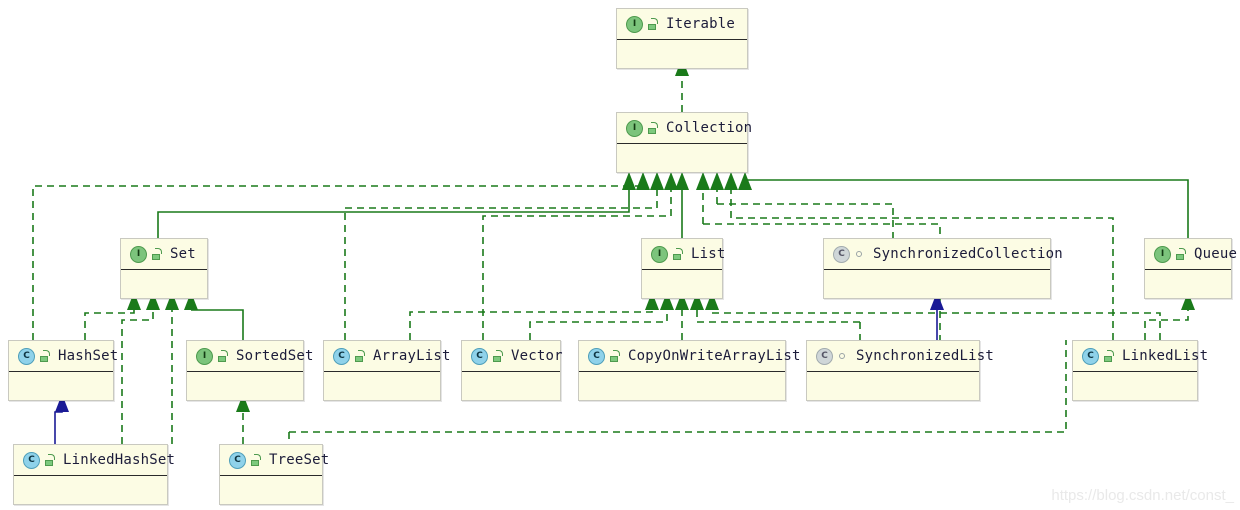  Describe the element at coordinates (708, 254) in the screenshot. I see `node-title: List` at that location.